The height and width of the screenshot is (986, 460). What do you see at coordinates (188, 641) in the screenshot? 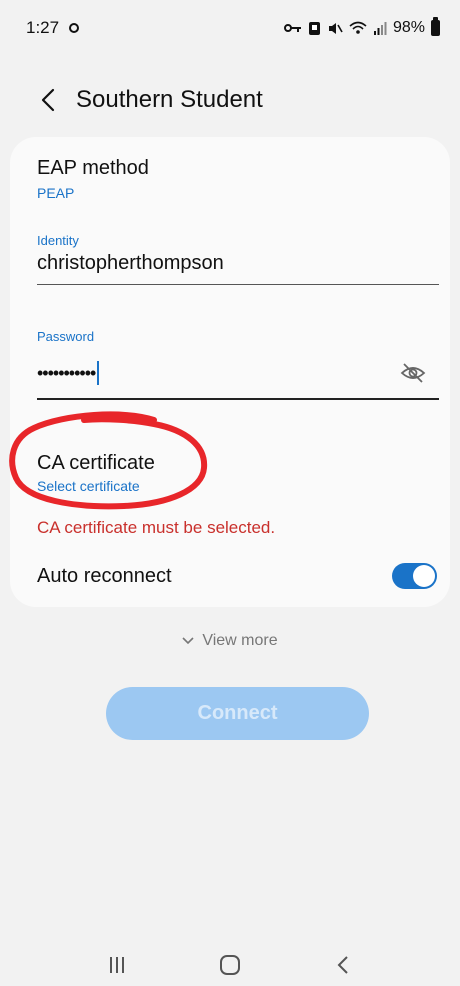
I see `chevron-down-icon` at bounding box center [188, 641].